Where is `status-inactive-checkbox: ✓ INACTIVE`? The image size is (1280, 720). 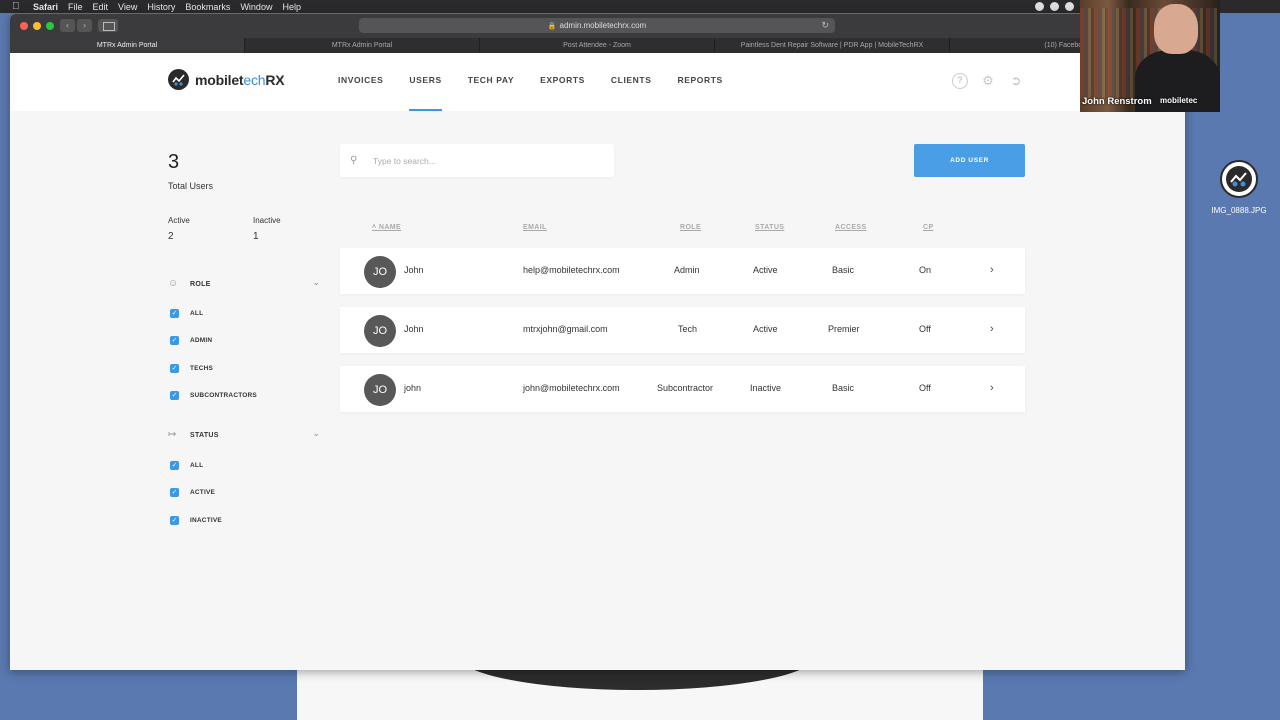
status-inactive-checkbox: ✓ INACTIVE is located at coordinates (196, 520).